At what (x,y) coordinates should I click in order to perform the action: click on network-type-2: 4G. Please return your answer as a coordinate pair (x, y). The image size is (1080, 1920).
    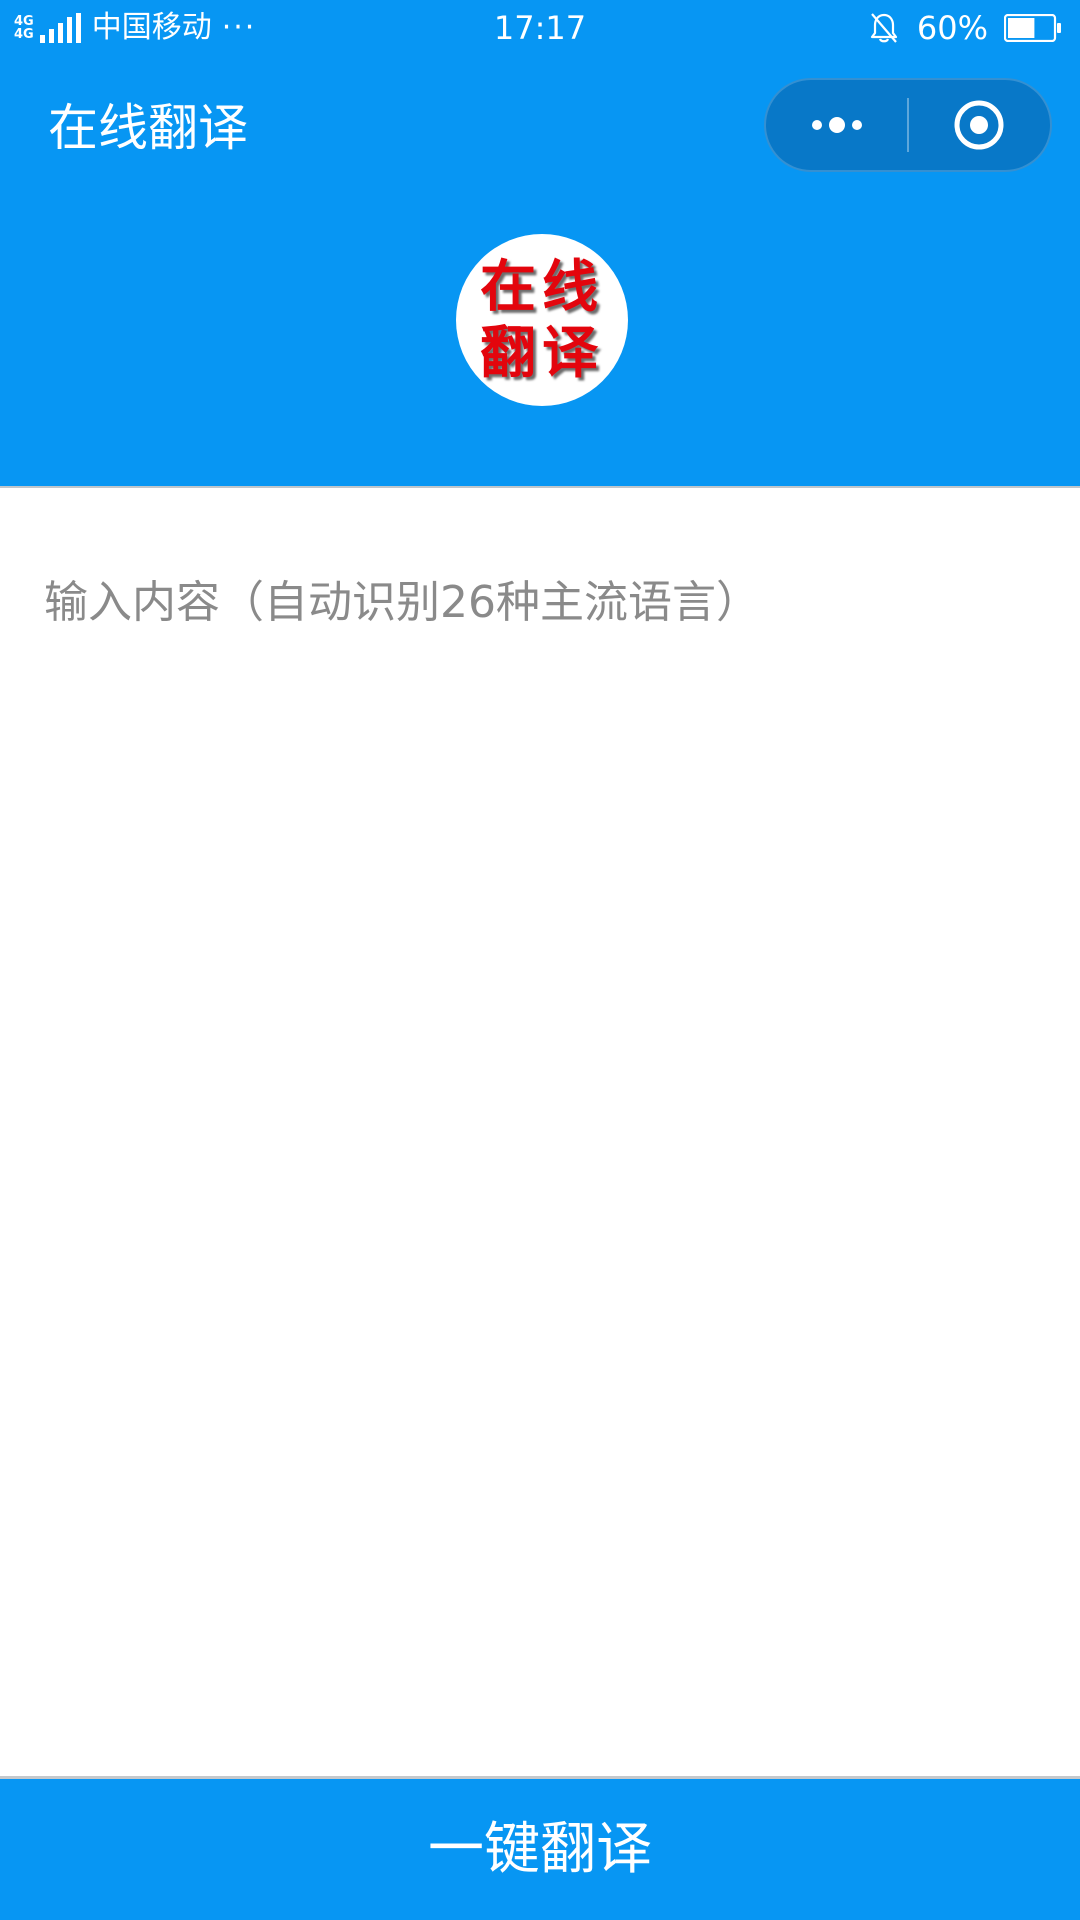
    Looking at the image, I should click on (24, 34).